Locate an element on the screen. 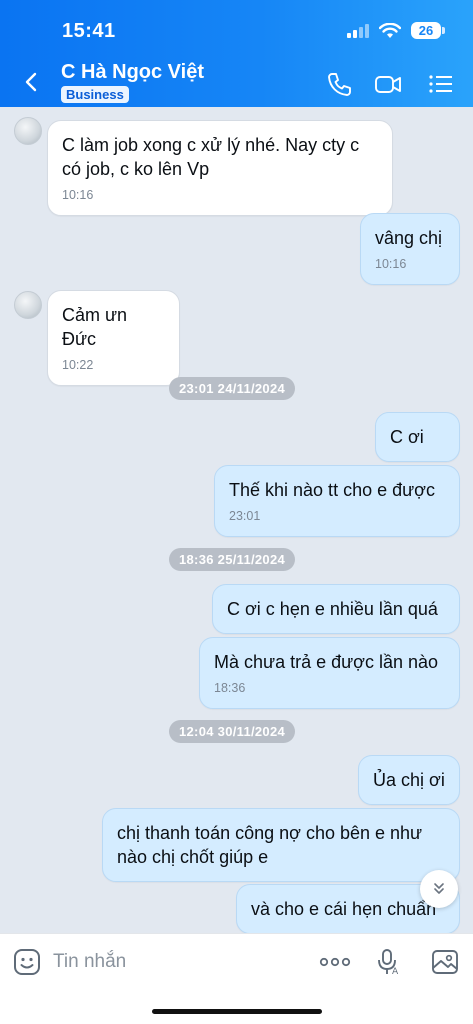 This screenshot has width=473, height=1024. message-text: vâng chị is located at coordinates (409, 238).